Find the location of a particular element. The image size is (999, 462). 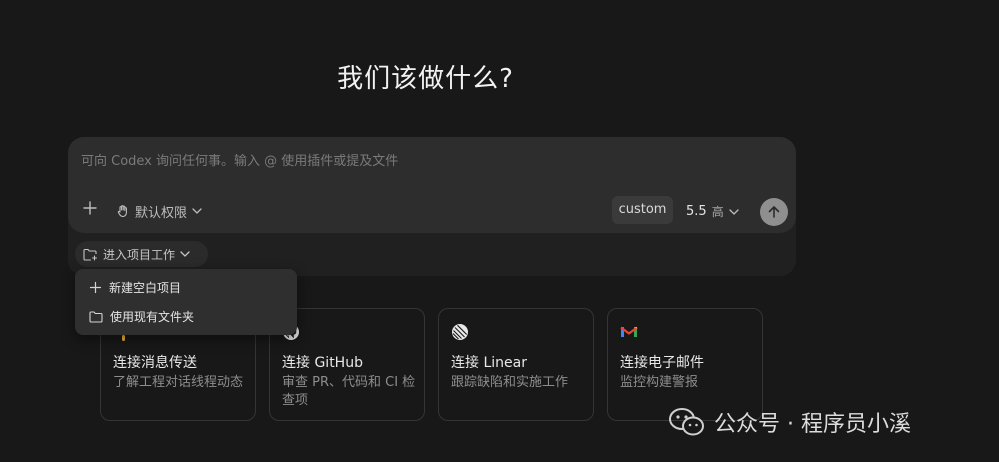

card-title: 连接 GitHub is located at coordinates (322, 363).